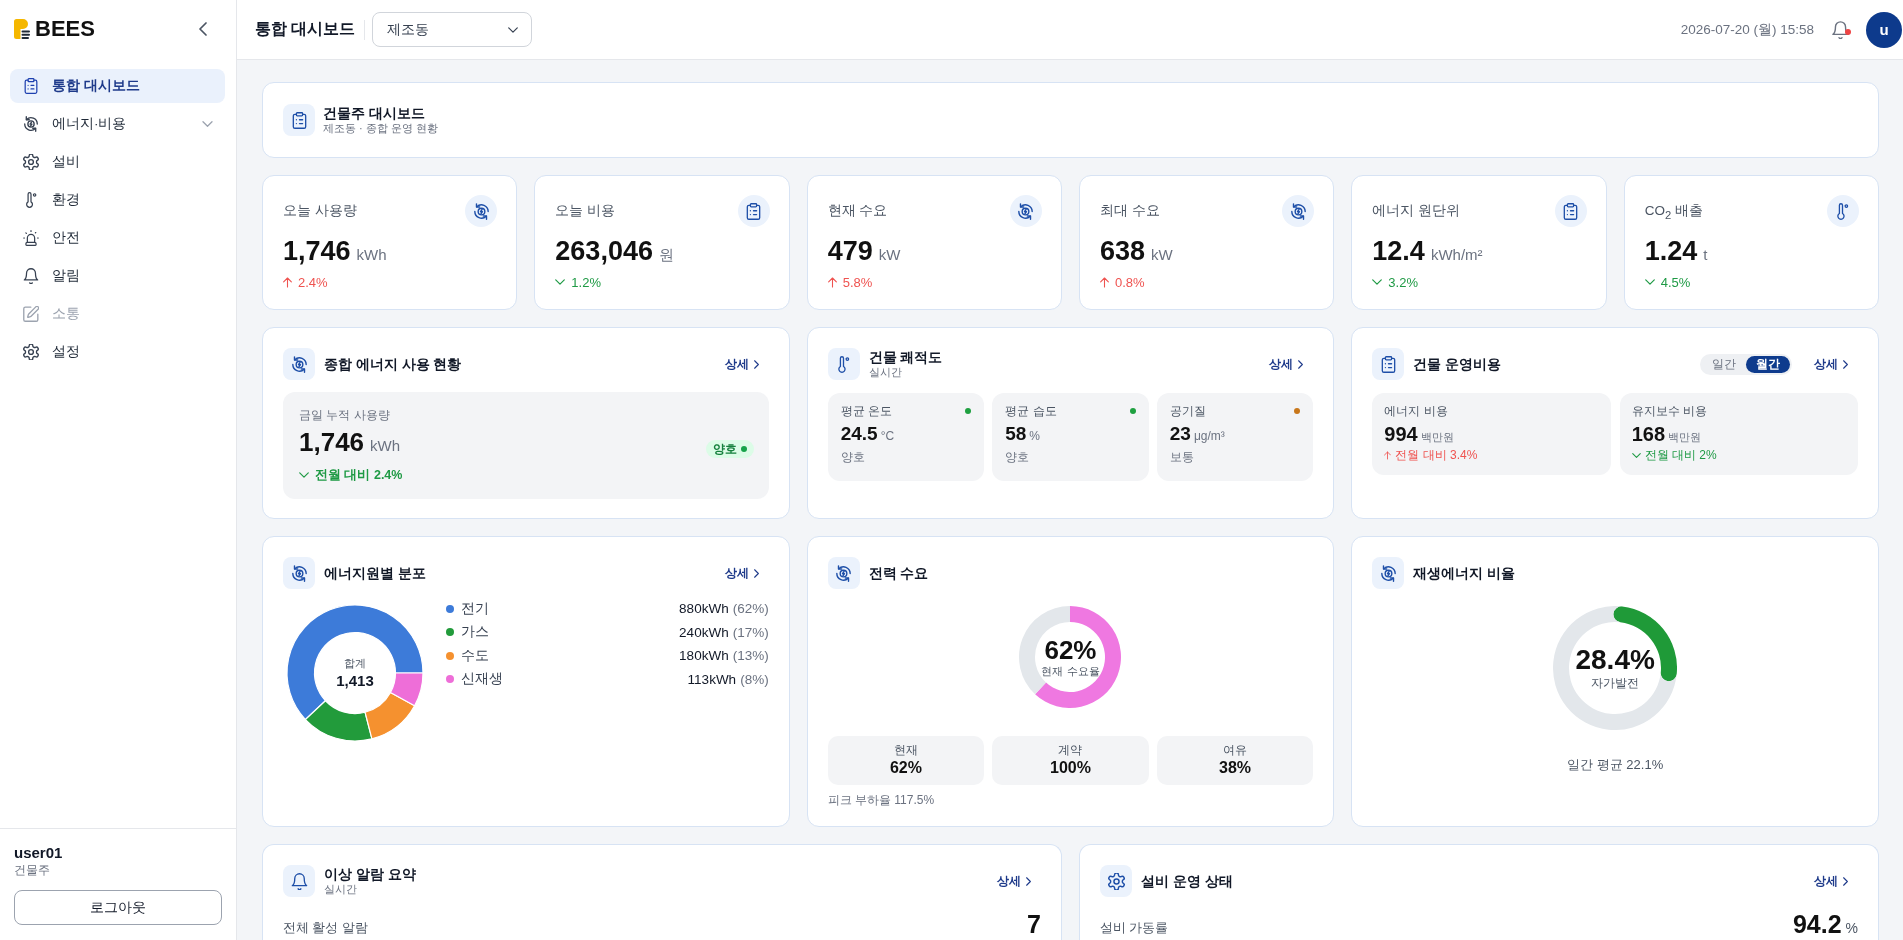 This screenshot has height=940, width=1903. Describe the element at coordinates (666, 255) in the screenshot. I see `unit-label: 원` at that location.